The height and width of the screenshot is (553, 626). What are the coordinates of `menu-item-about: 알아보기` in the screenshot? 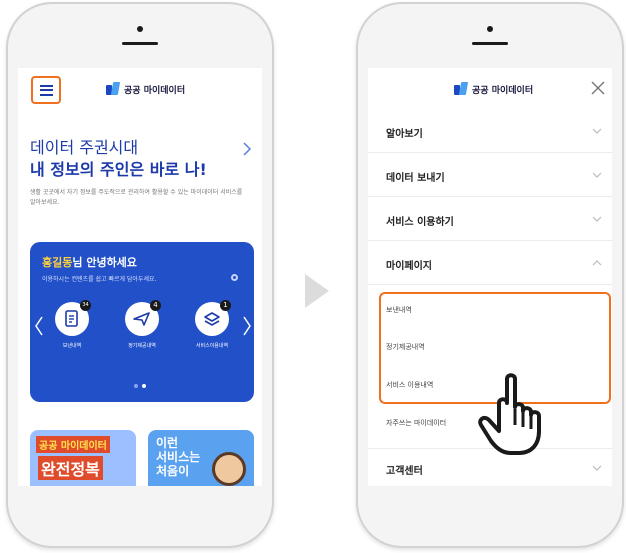 It's located at (490, 132).